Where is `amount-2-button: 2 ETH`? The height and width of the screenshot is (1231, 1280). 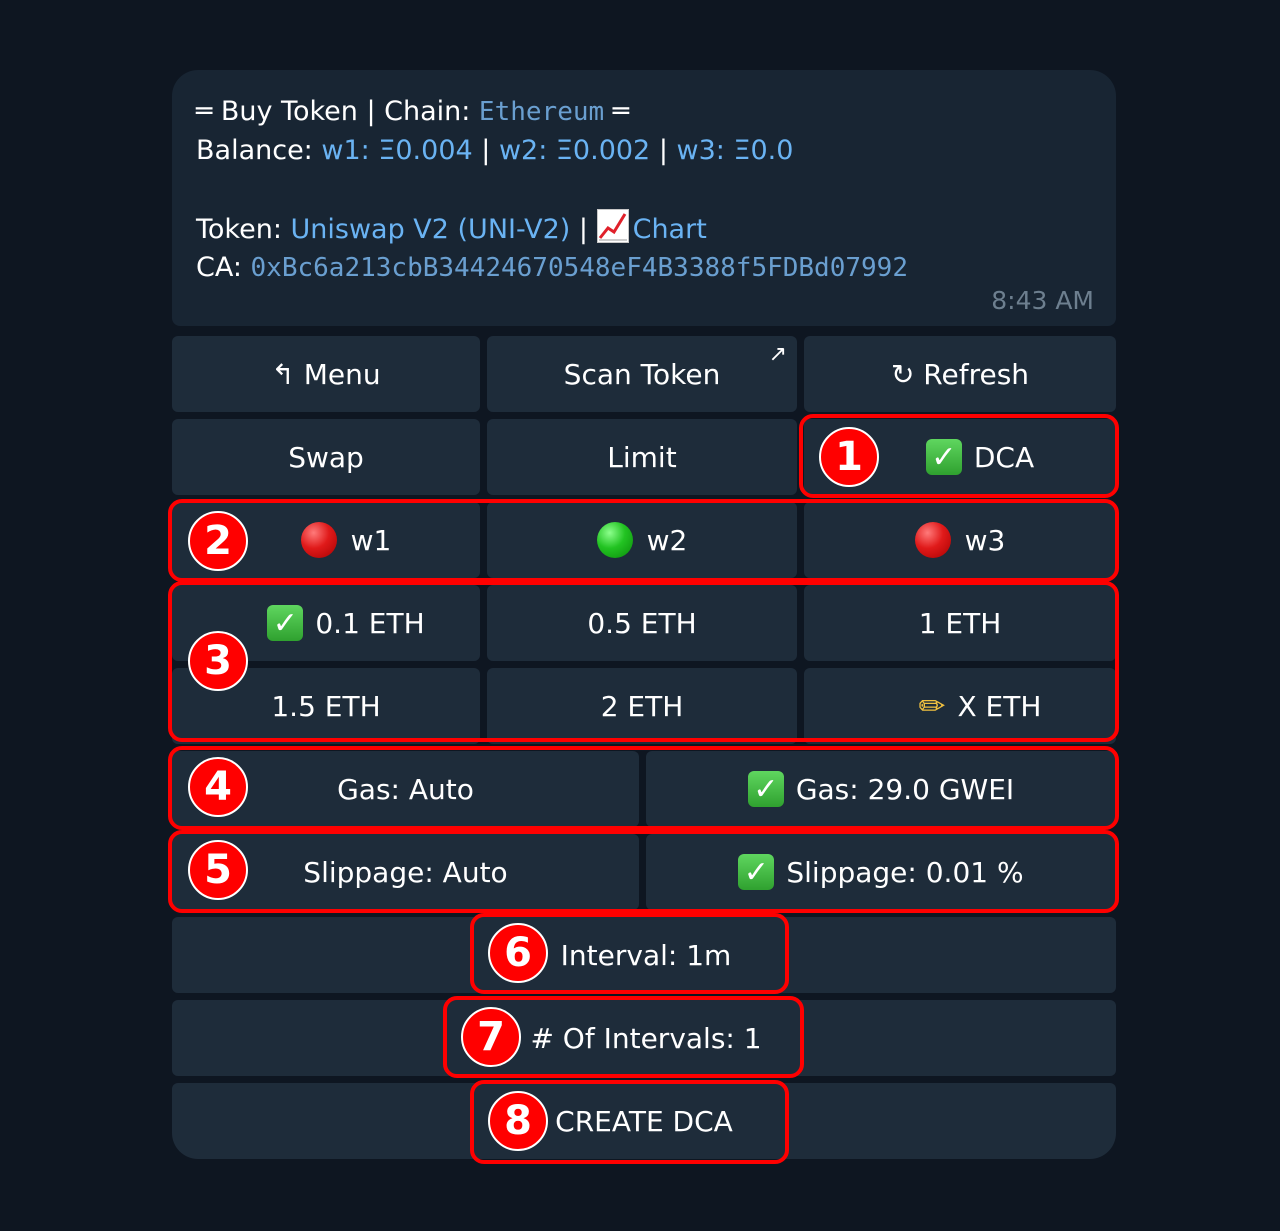
amount-2-button: 2 ETH is located at coordinates (642, 706).